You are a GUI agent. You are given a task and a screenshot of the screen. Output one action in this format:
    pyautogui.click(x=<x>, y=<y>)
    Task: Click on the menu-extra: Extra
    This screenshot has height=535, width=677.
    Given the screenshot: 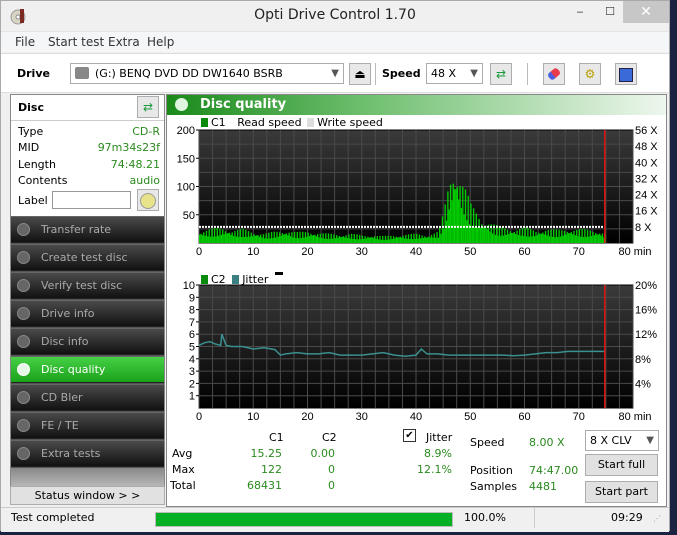 What is the action you would take?
    pyautogui.click(x=124, y=42)
    